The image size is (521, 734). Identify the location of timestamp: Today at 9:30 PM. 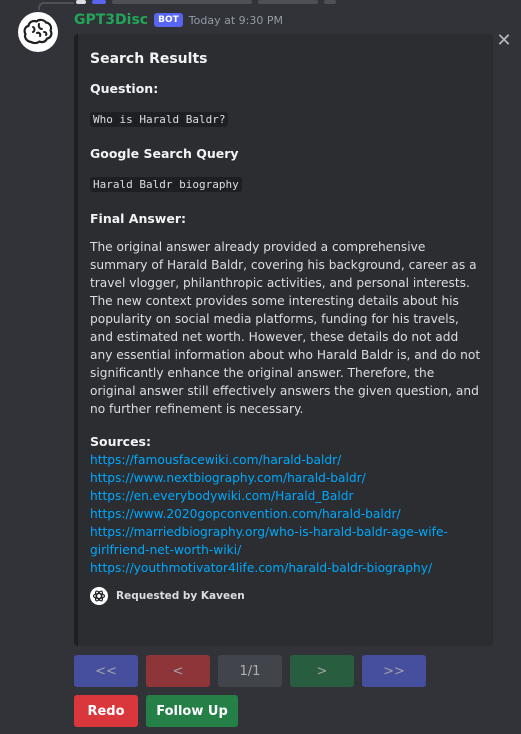
(235, 20).